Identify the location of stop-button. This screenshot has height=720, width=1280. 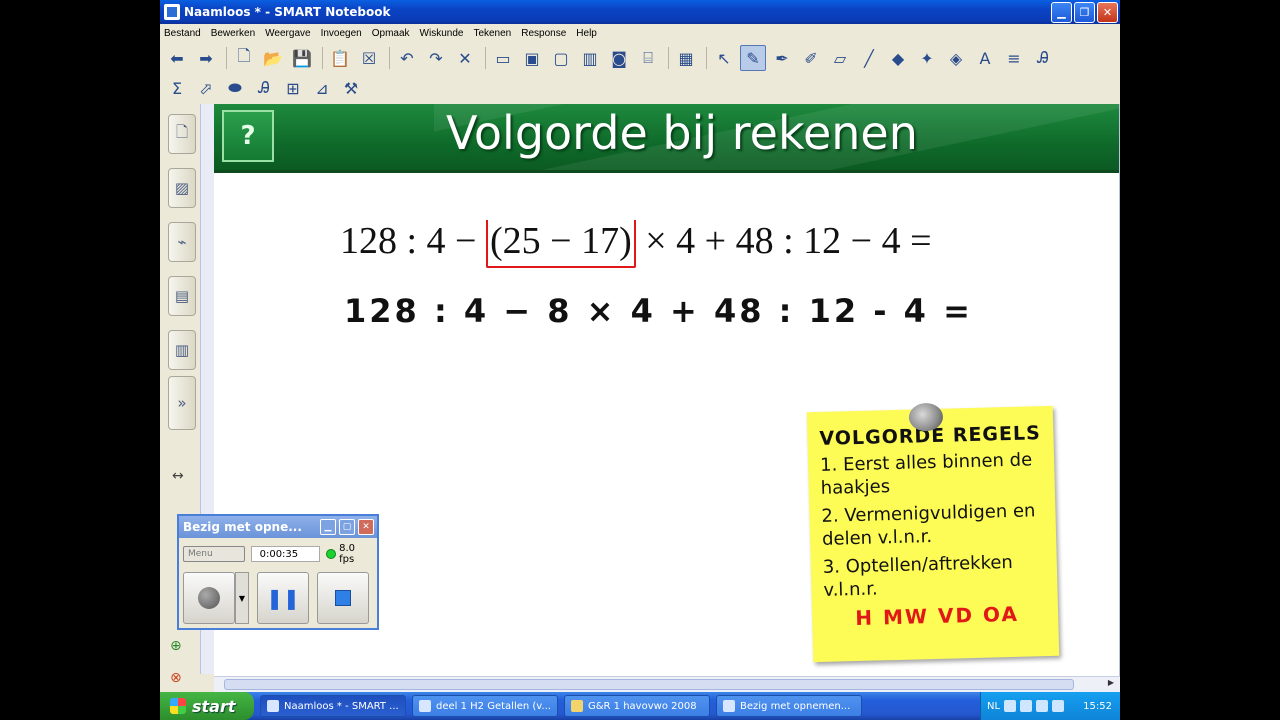
(343, 598).